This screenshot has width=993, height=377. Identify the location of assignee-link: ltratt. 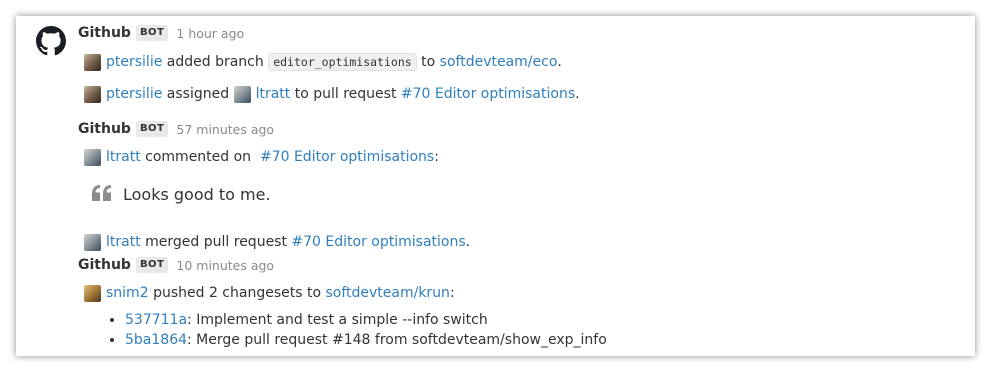
(273, 94).